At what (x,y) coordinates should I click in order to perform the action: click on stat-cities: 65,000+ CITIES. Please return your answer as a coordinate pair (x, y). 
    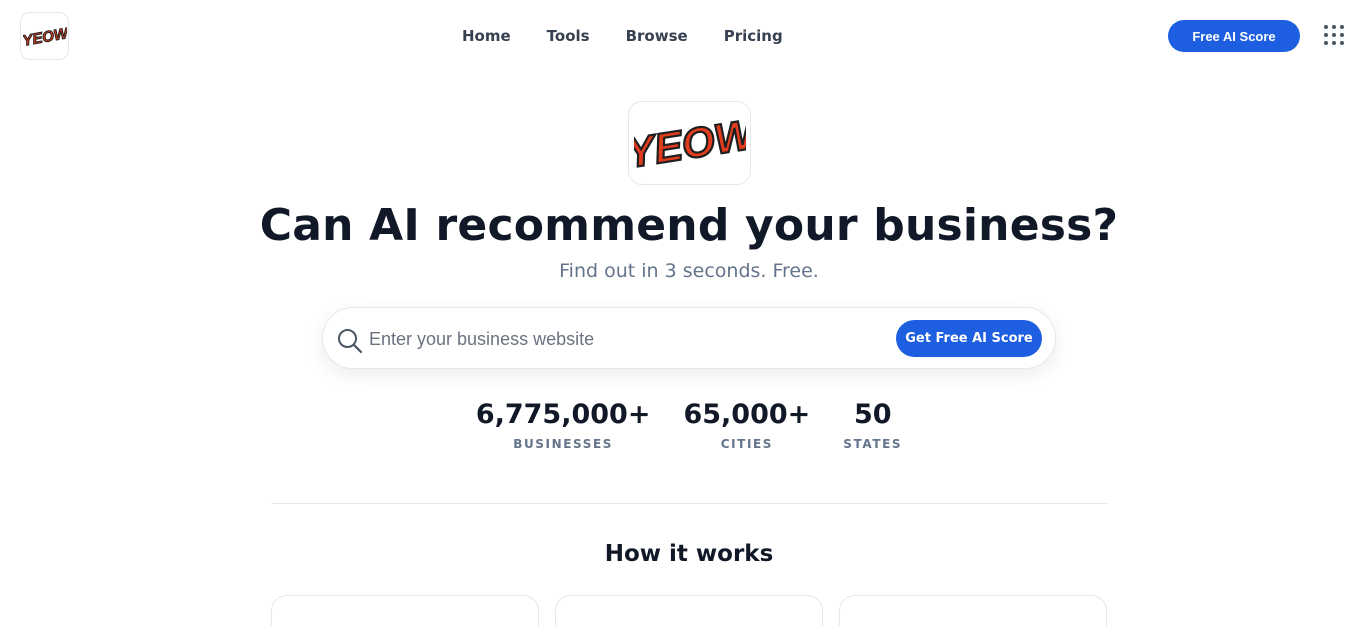
    Looking at the image, I should click on (746, 424).